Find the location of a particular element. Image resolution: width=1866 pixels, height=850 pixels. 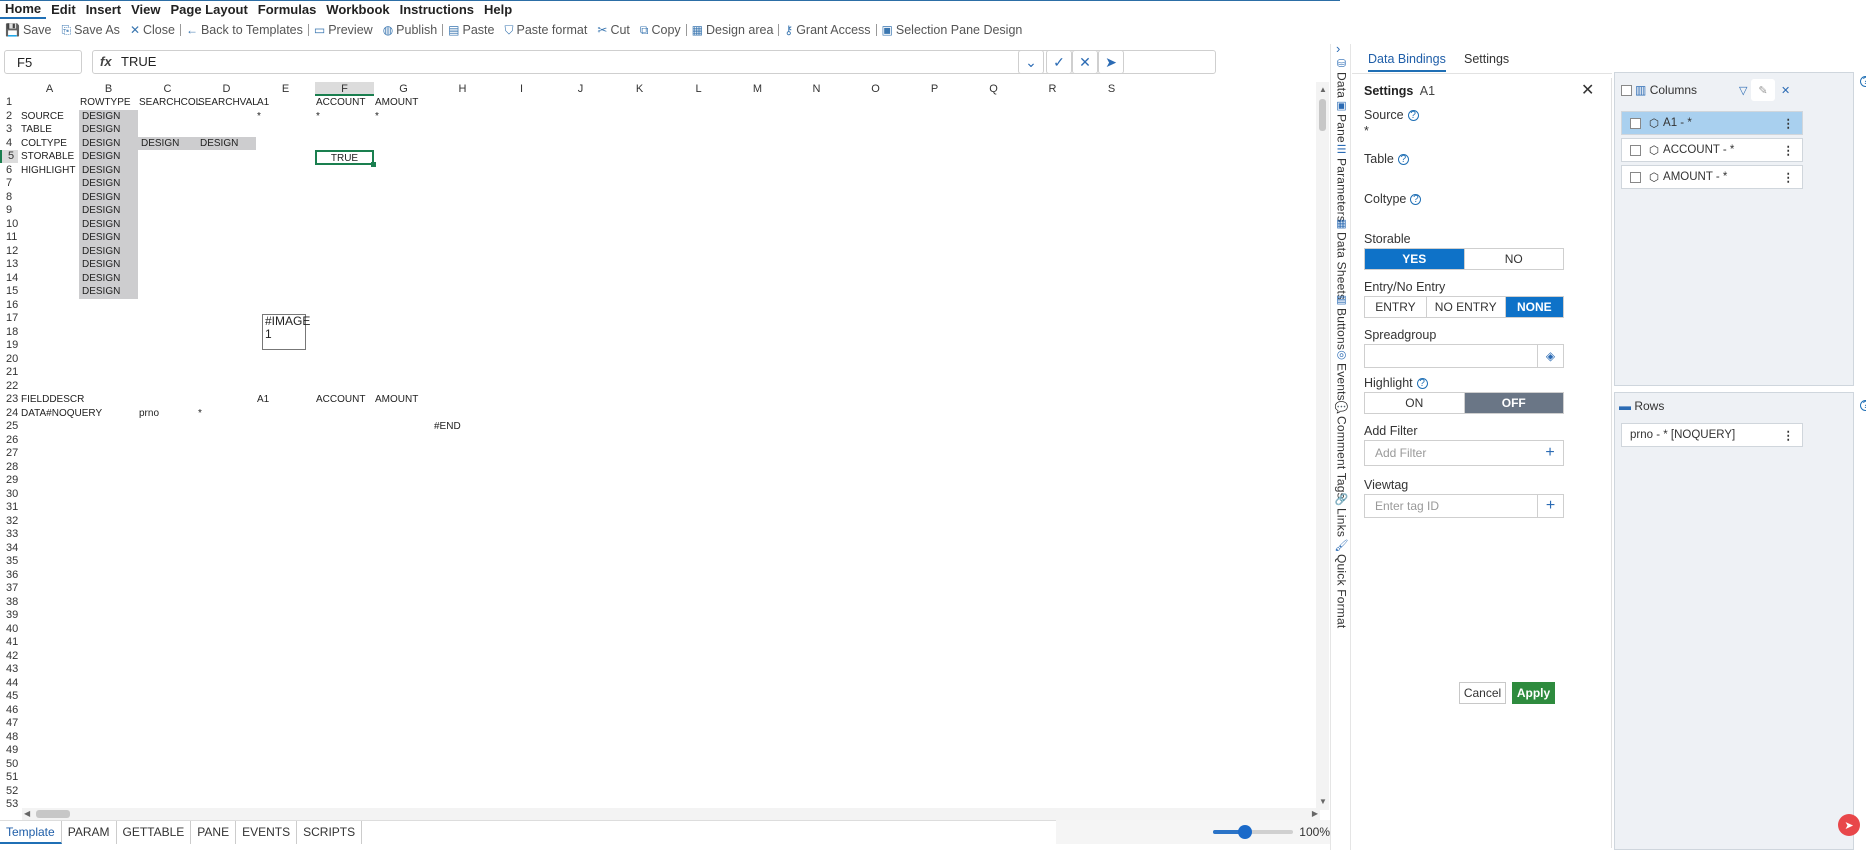

row-header-40: 40 is located at coordinates (9, 629).